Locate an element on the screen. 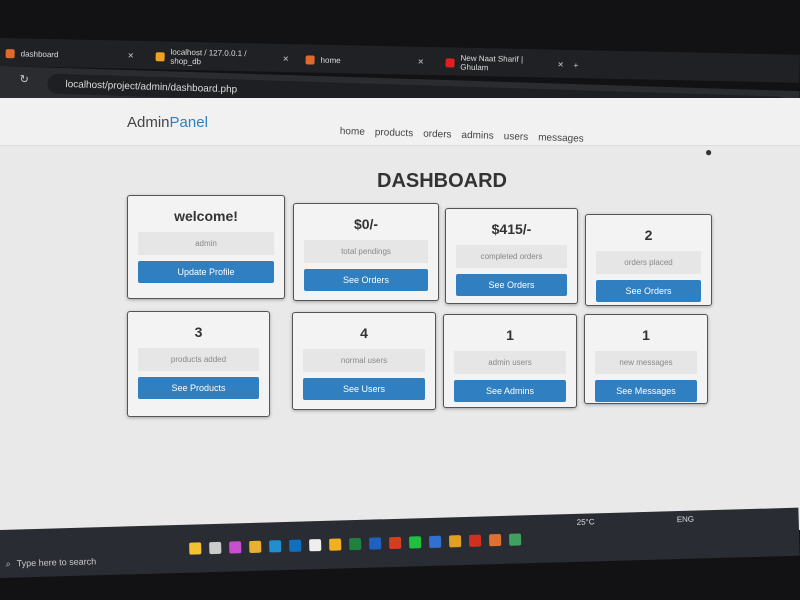 The height and width of the screenshot is (600, 800). tab-title: dashboard is located at coordinates (39, 53).